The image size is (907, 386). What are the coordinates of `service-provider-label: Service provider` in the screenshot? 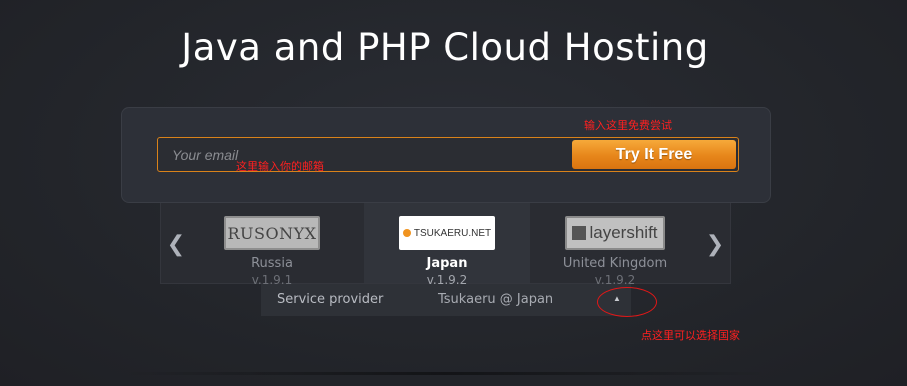 It's located at (330, 299).